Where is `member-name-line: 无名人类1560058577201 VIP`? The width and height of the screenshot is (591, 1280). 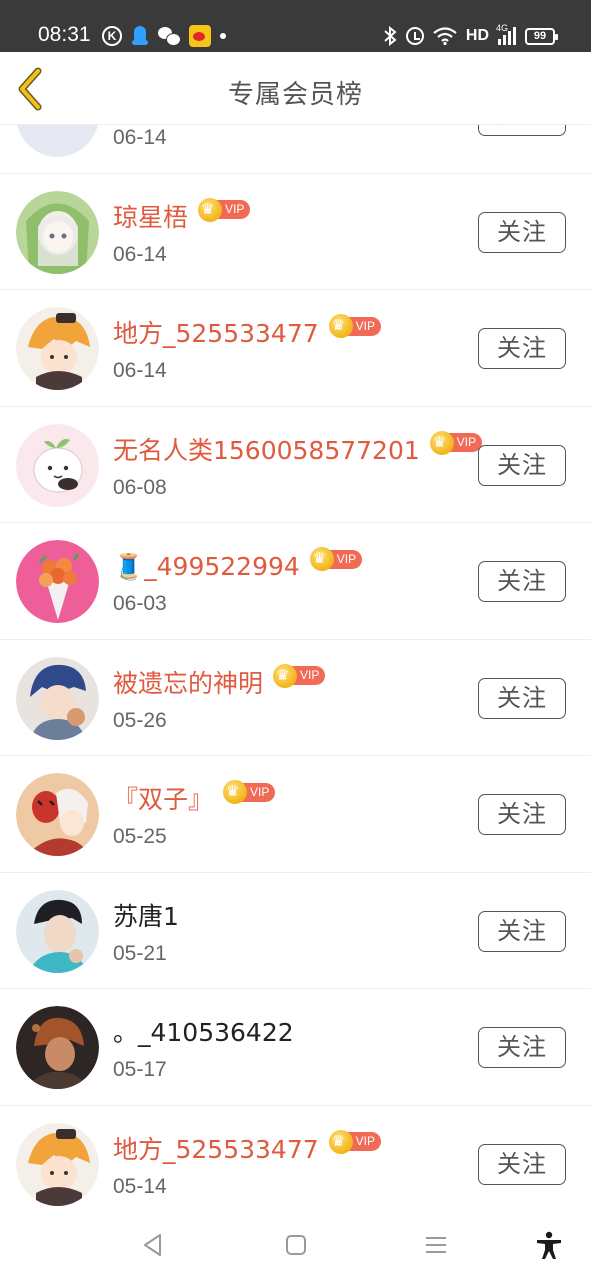 member-name-line: 无名人类1560058577201 VIP is located at coordinates (298, 449).